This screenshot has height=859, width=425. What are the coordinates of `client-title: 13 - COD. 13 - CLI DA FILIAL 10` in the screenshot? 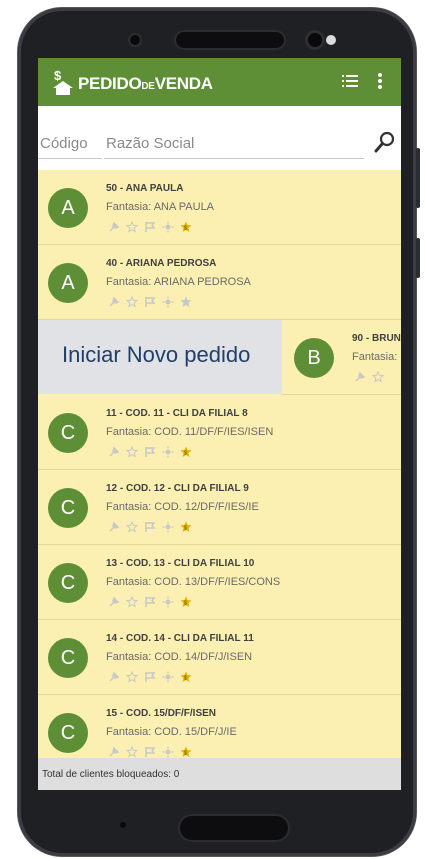 It's located at (180, 563).